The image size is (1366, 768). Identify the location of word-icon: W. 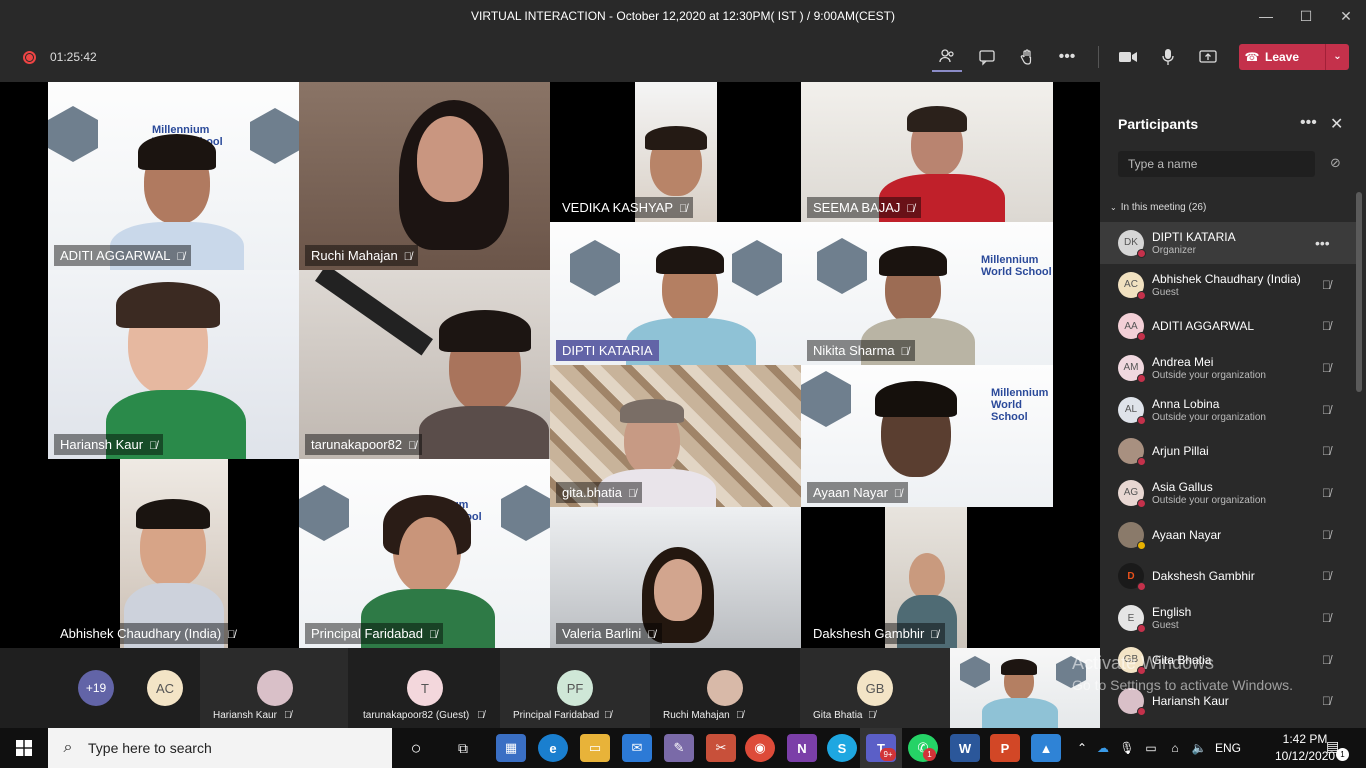
(965, 748).